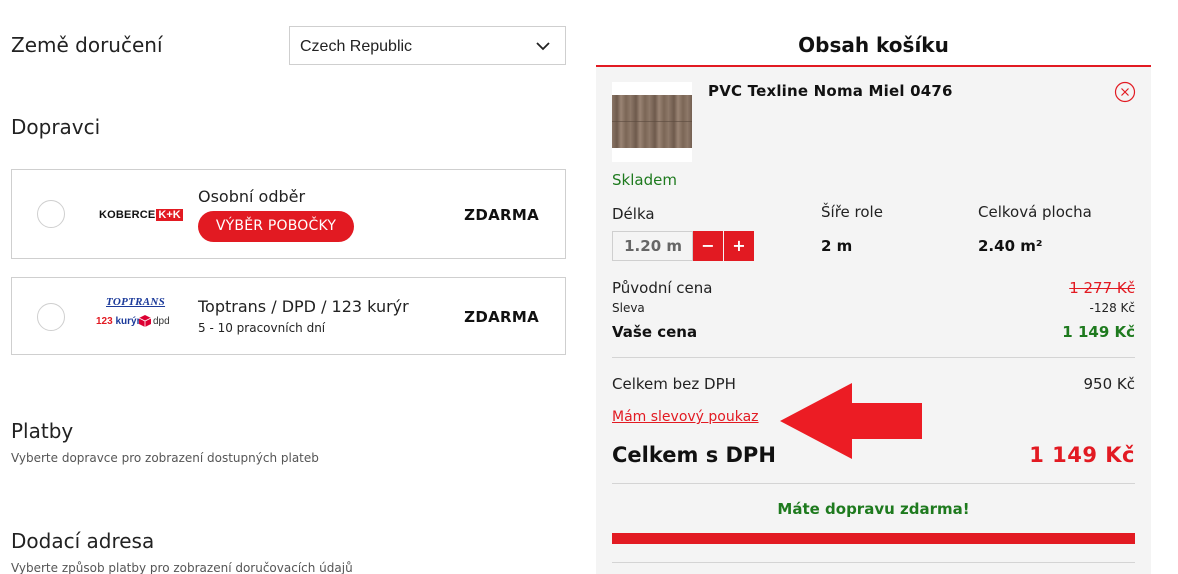 This screenshot has height=574, width=1178. I want to click on free-shipping-message: Máte dopravu zdarma!, so click(873, 509).